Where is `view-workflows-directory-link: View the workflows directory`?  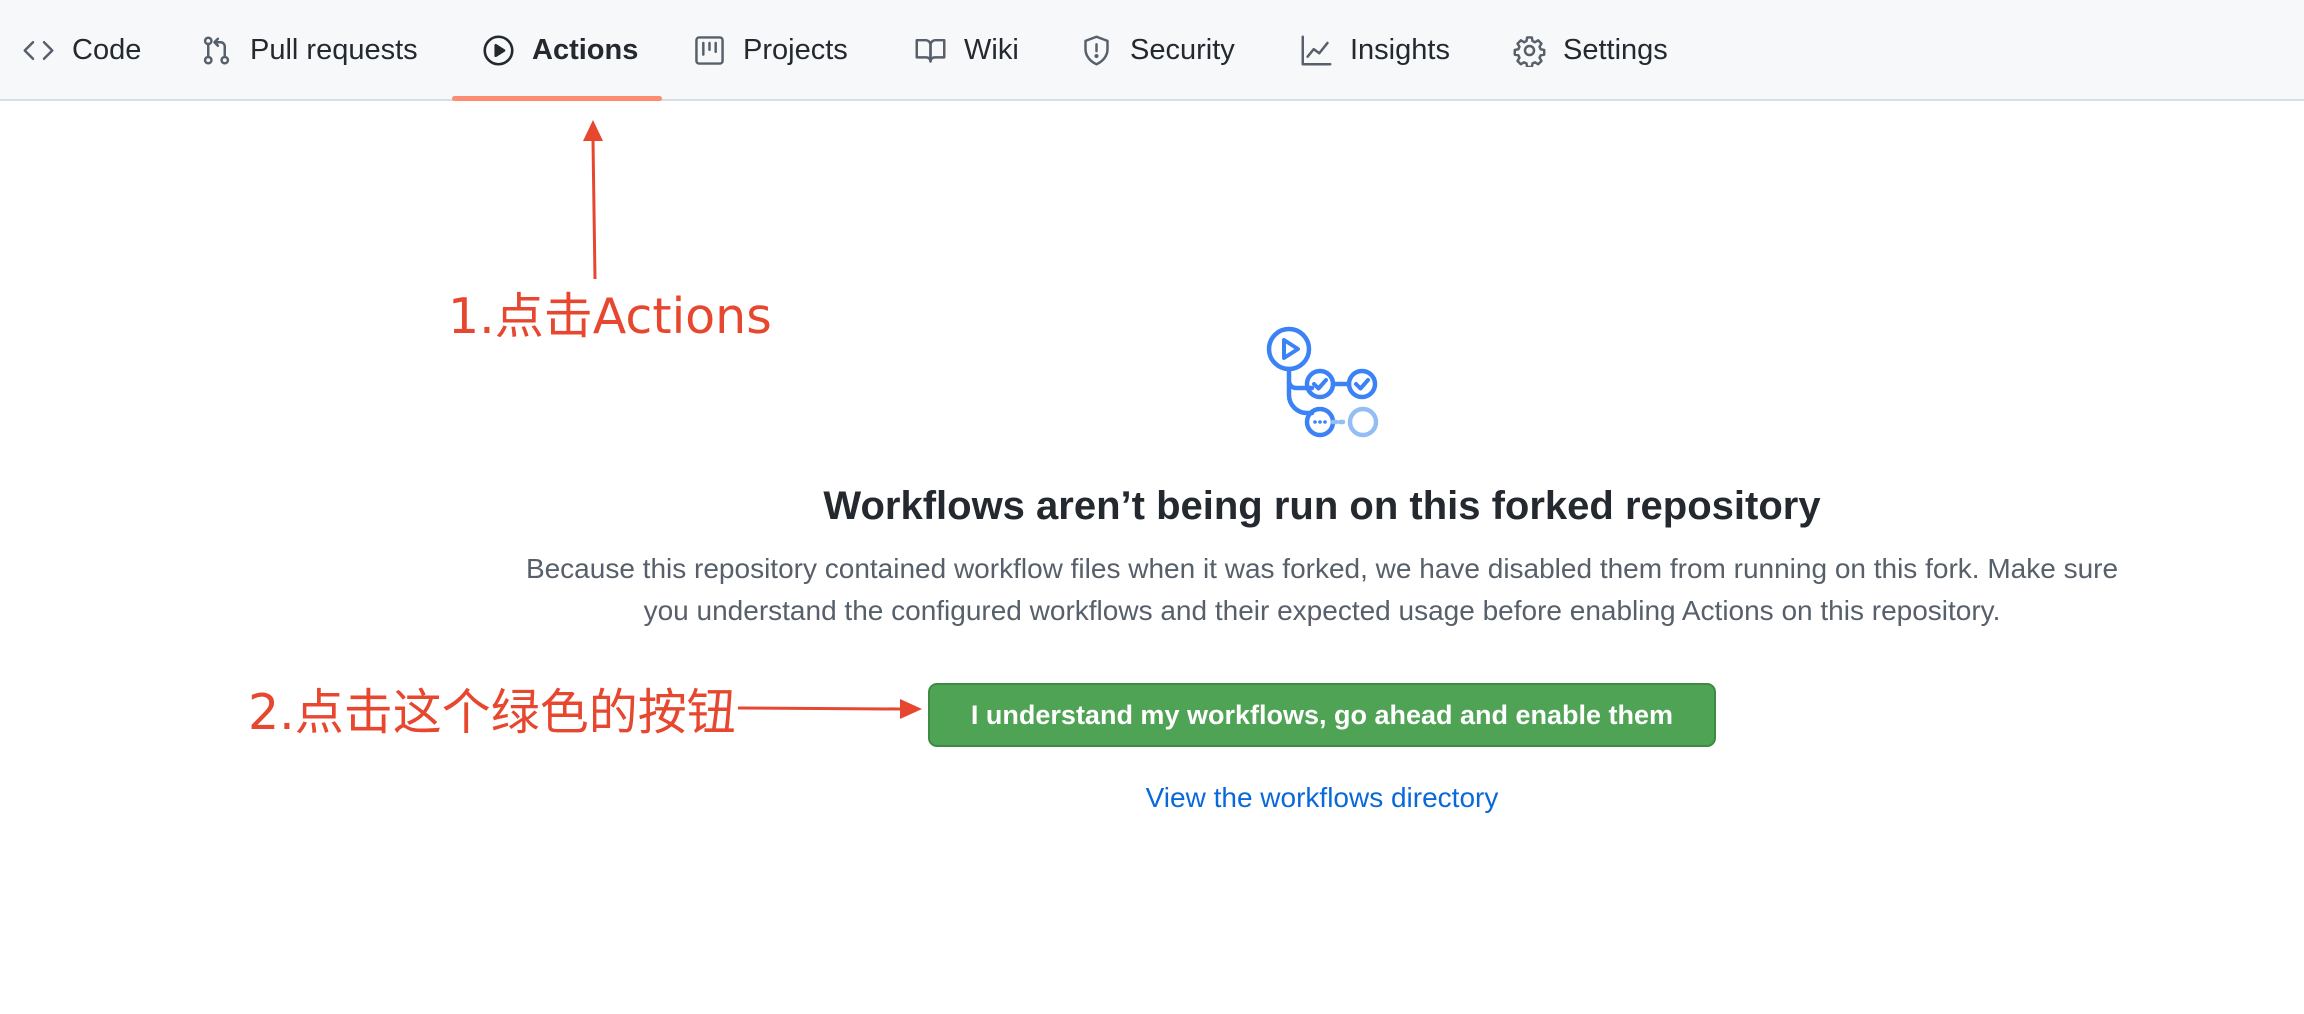 view-workflows-directory-link: View the workflows directory is located at coordinates (1322, 798).